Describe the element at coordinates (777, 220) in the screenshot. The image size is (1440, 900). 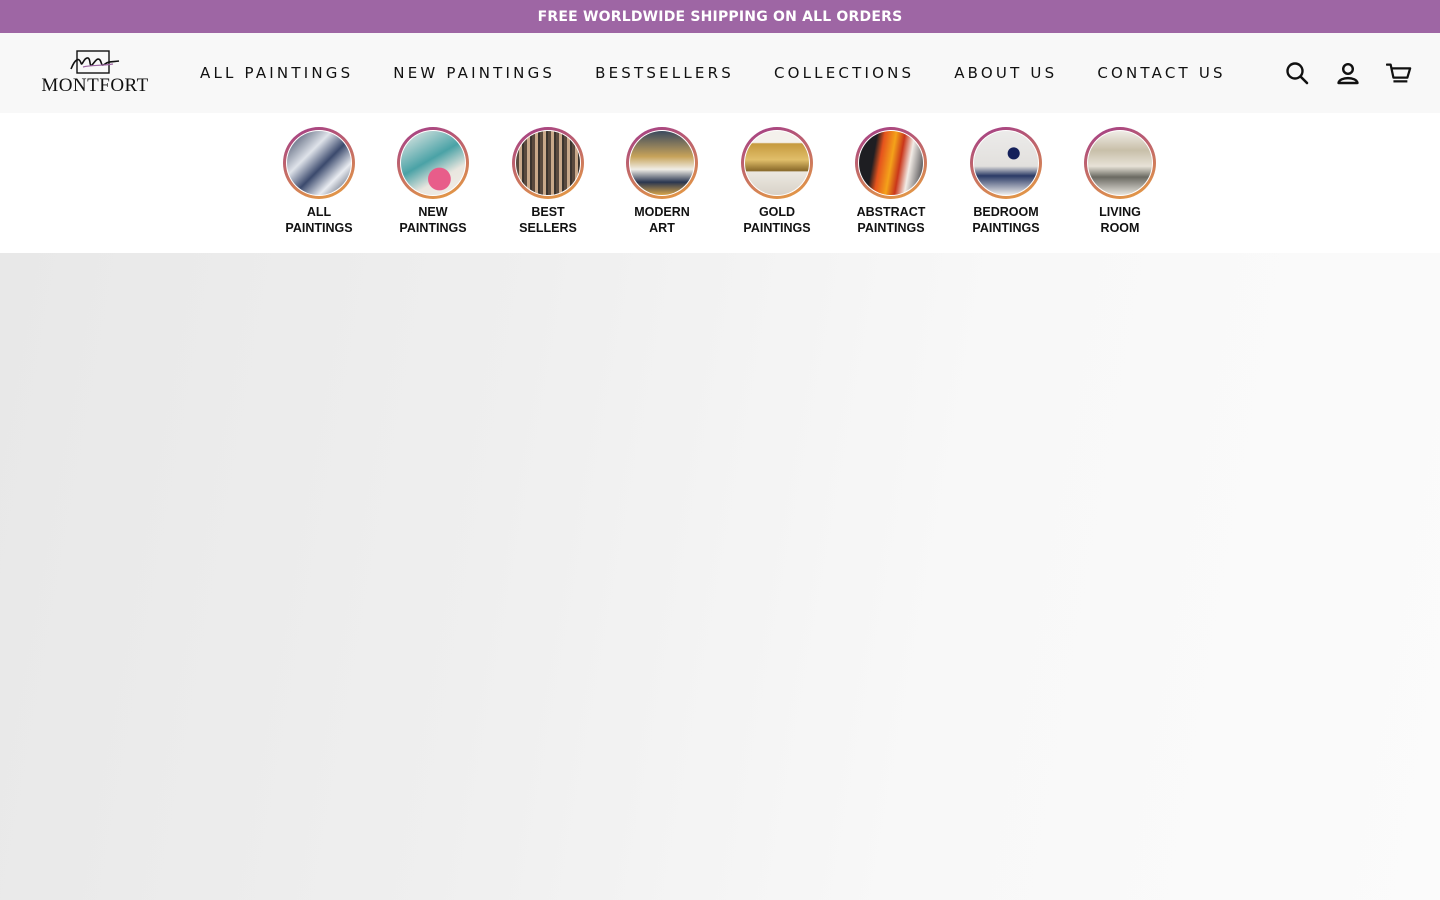
I see `category-label: GOLD PAINTINGS` at that location.